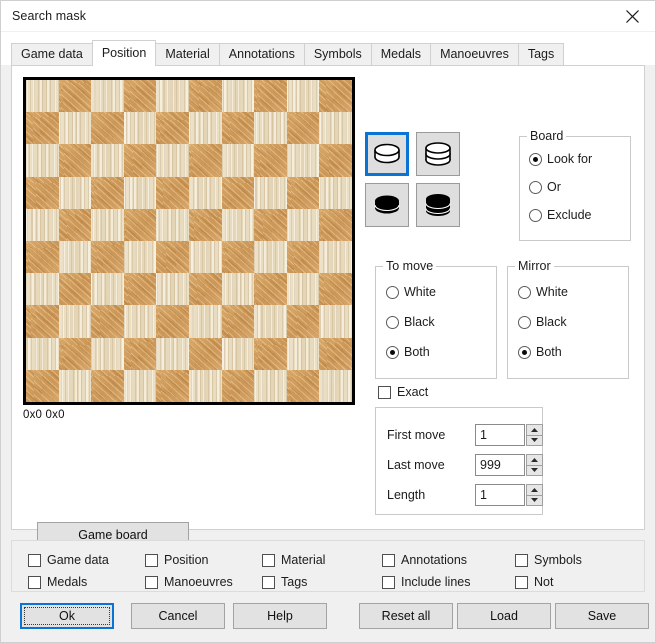  What do you see at coordinates (261, 54) in the screenshot?
I see `tab-annotations: Annotations` at bounding box center [261, 54].